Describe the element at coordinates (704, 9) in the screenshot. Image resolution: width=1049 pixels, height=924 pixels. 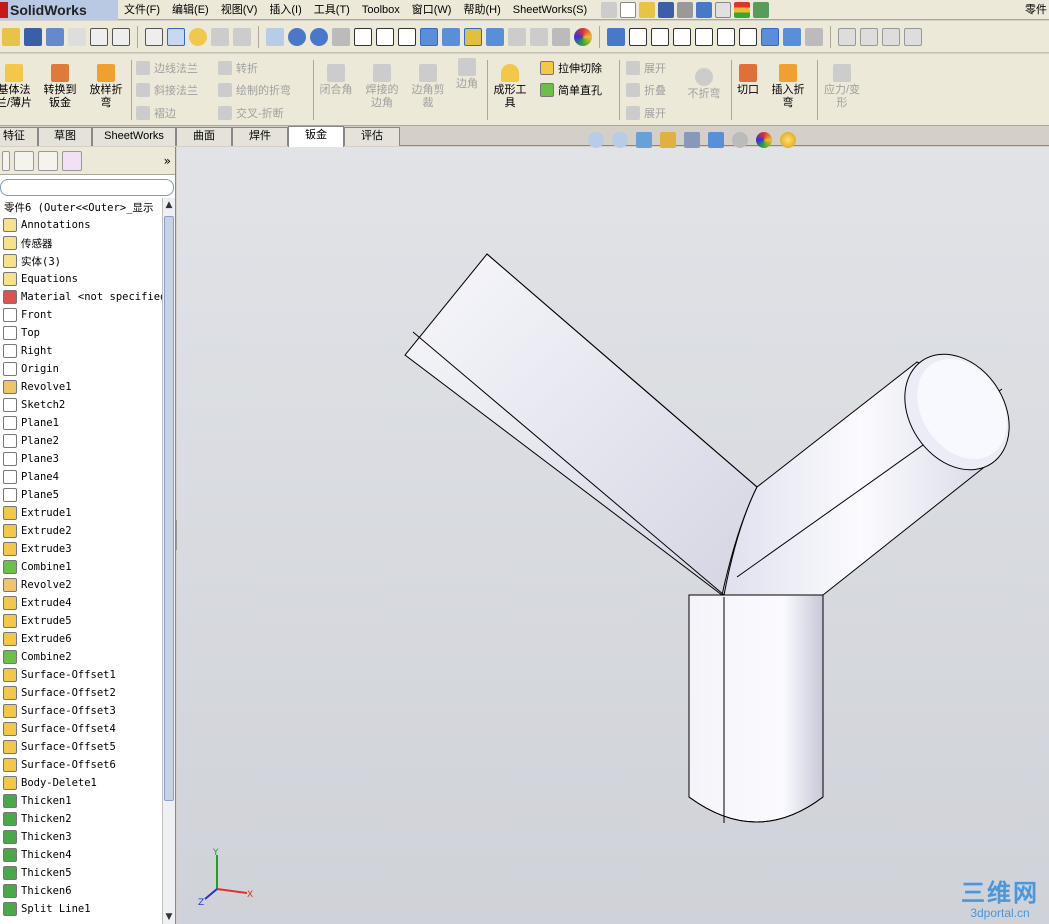
I see `undo-icon` at that location.